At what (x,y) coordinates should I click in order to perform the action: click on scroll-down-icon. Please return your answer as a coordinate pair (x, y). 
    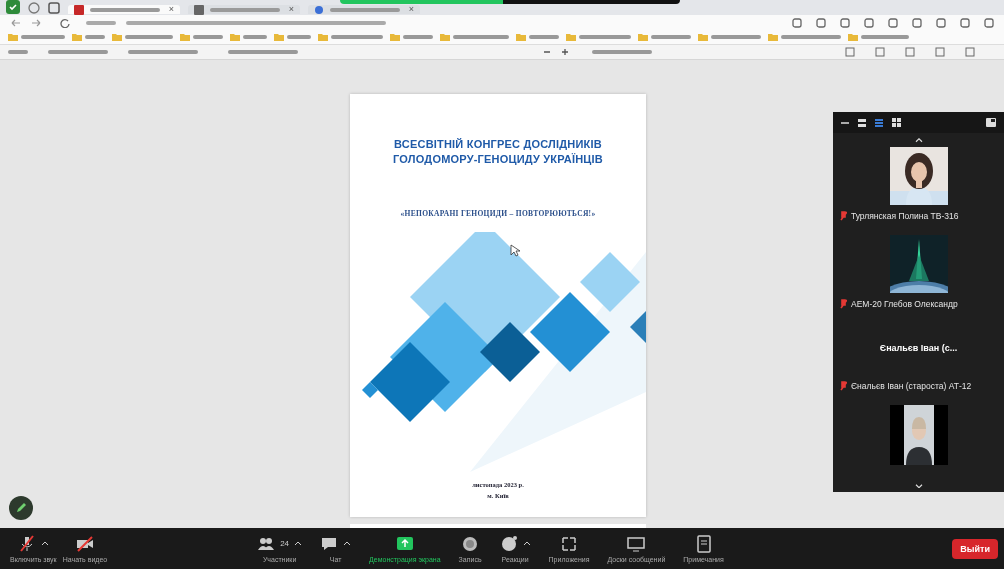
    Looking at the image, I should click on (918, 485).